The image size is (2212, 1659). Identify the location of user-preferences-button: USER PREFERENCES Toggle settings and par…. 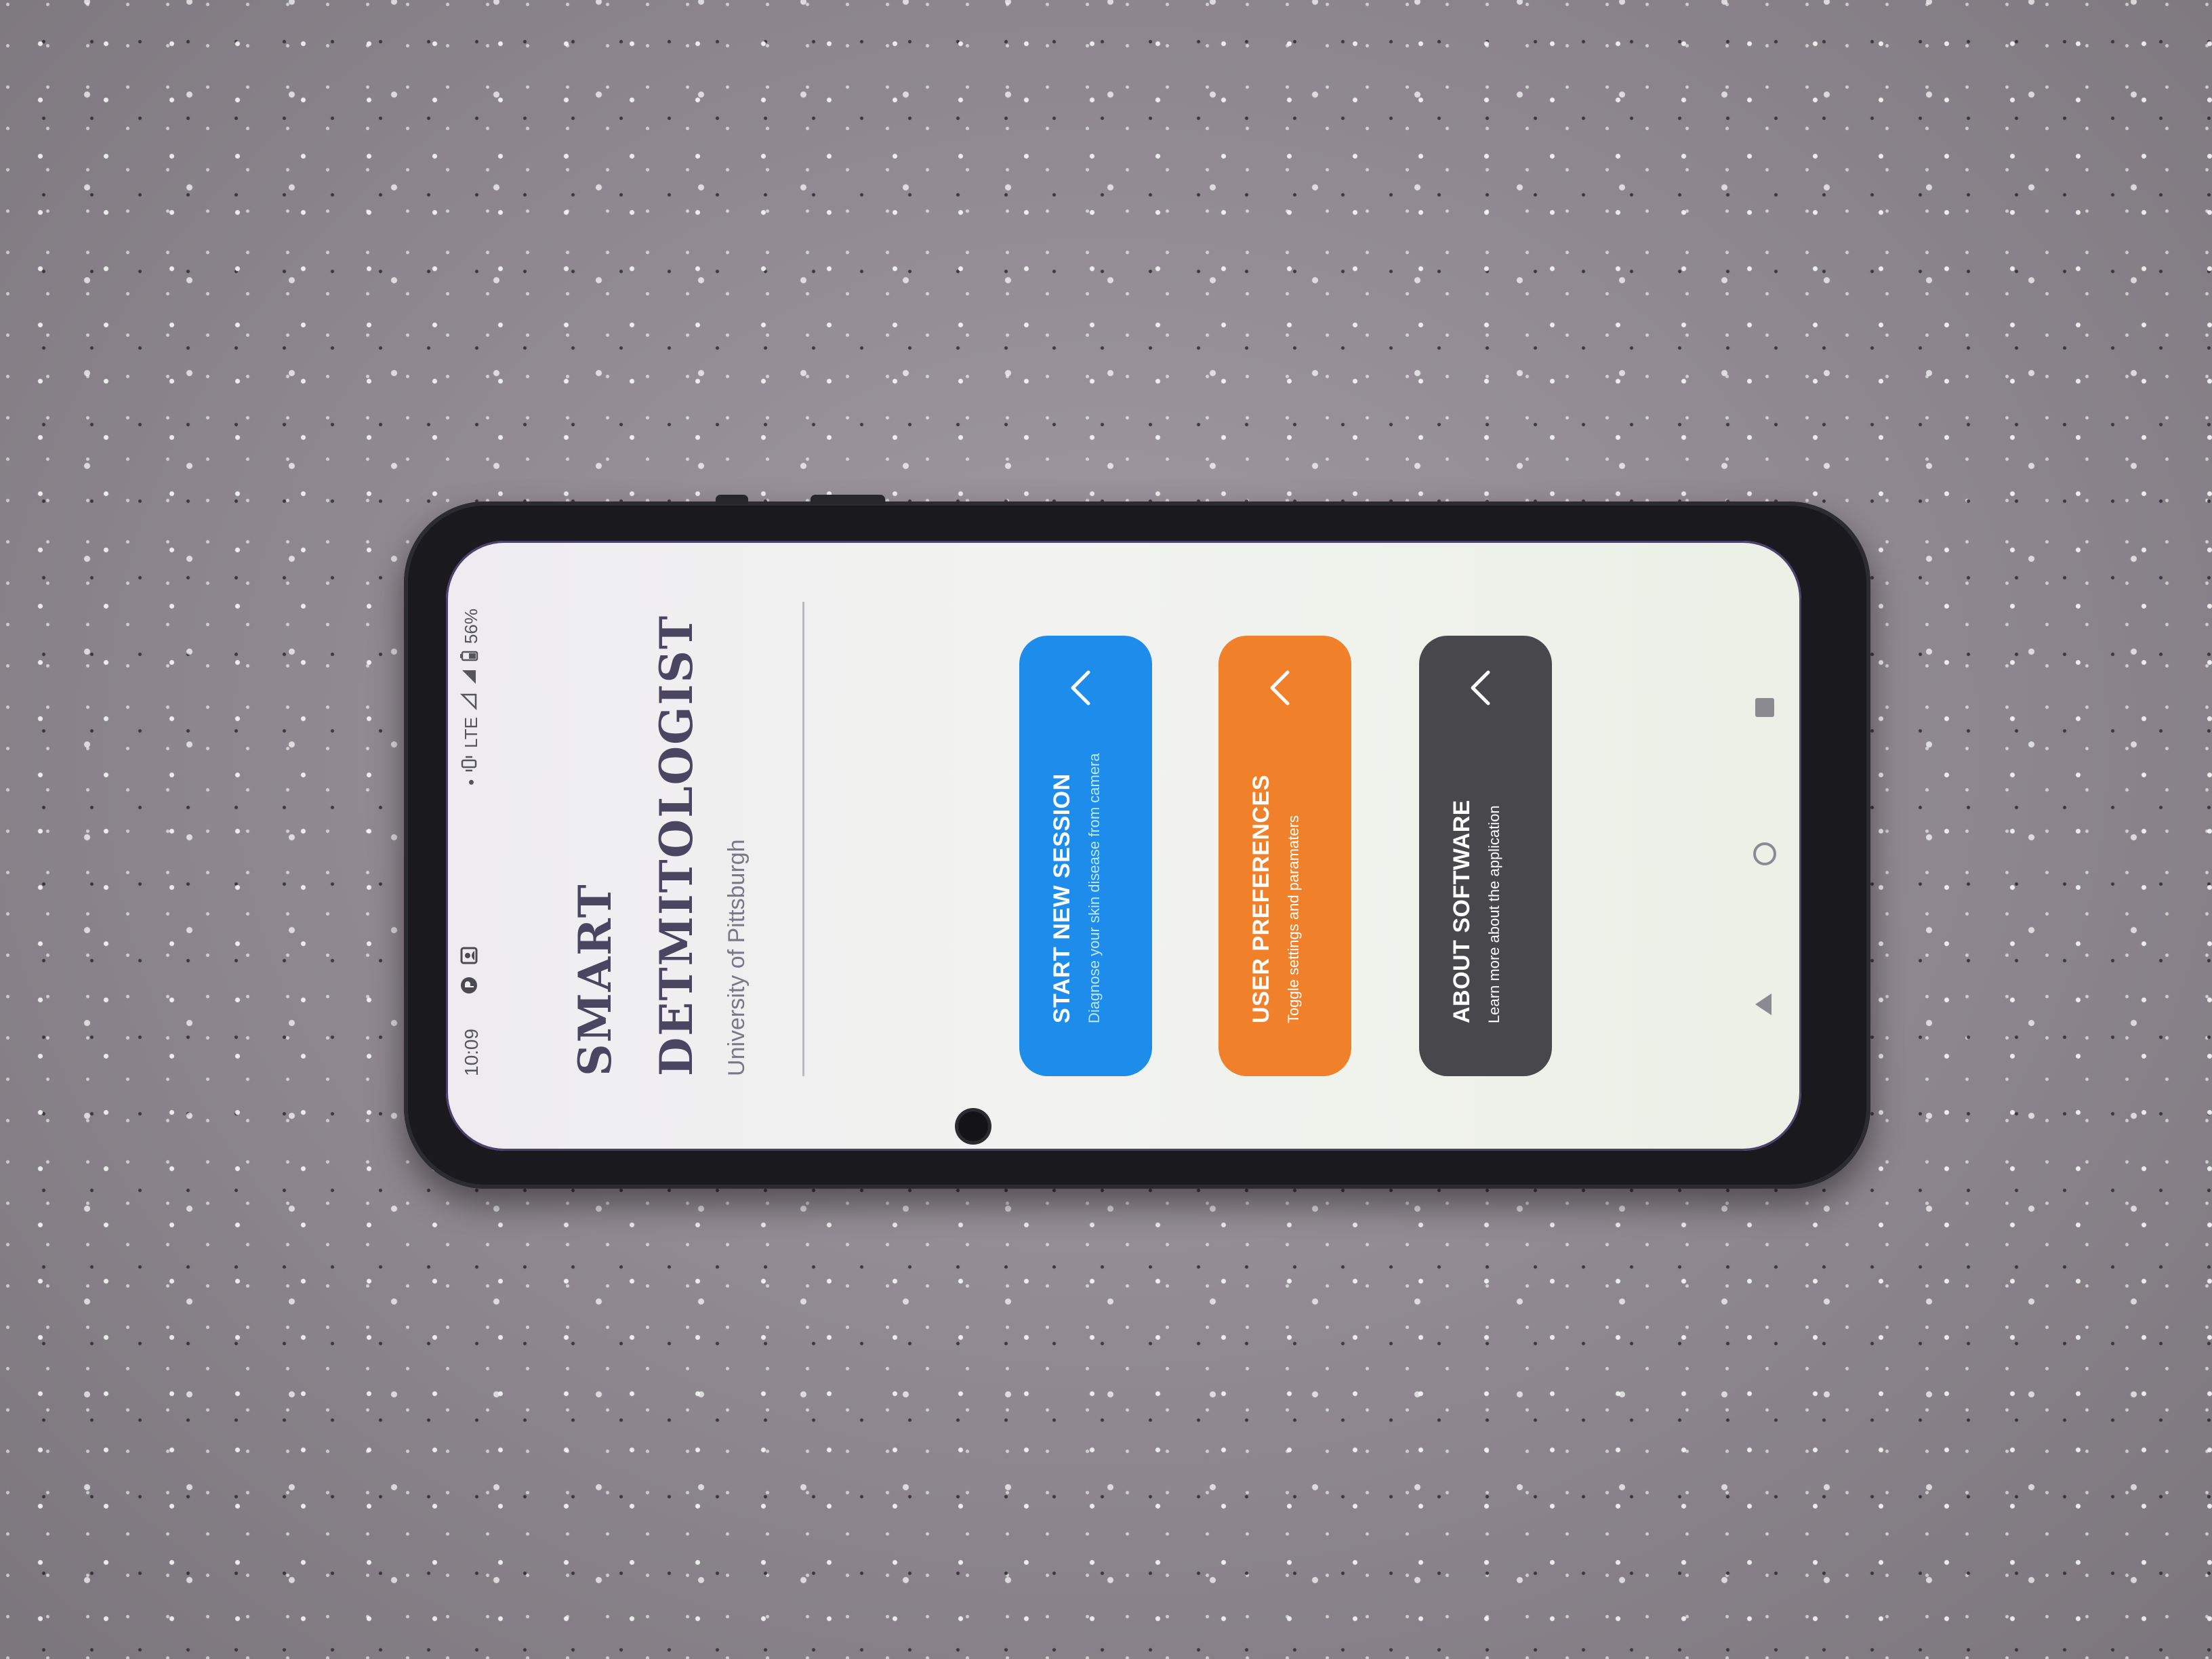
(1284, 856).